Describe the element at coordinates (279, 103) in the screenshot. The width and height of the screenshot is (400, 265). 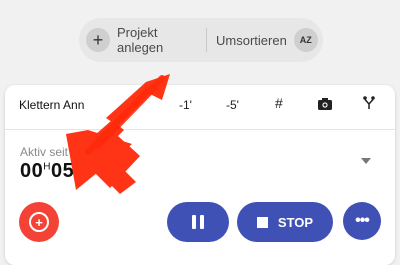
I see `hash-icon: #` at that location.